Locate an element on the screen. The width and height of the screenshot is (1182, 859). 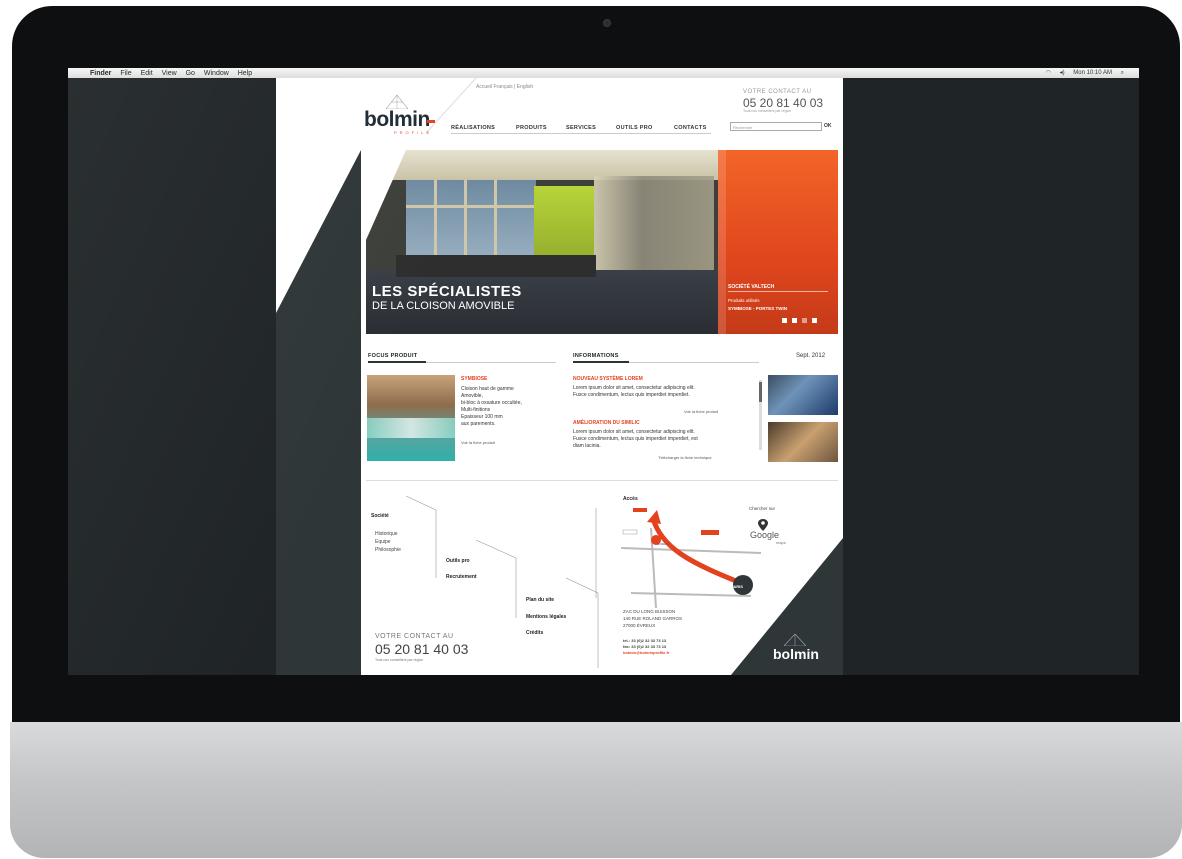
footer-contact-phone: 05 20 81 40 03 is located at coordinates (421, 649).